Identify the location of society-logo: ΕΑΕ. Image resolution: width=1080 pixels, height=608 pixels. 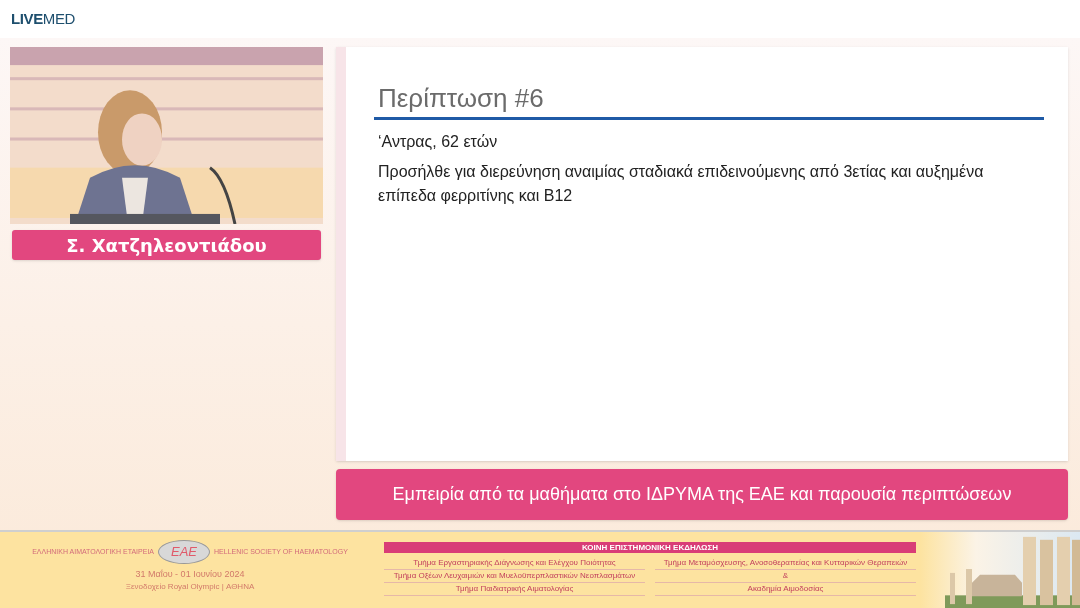
(184, 552).